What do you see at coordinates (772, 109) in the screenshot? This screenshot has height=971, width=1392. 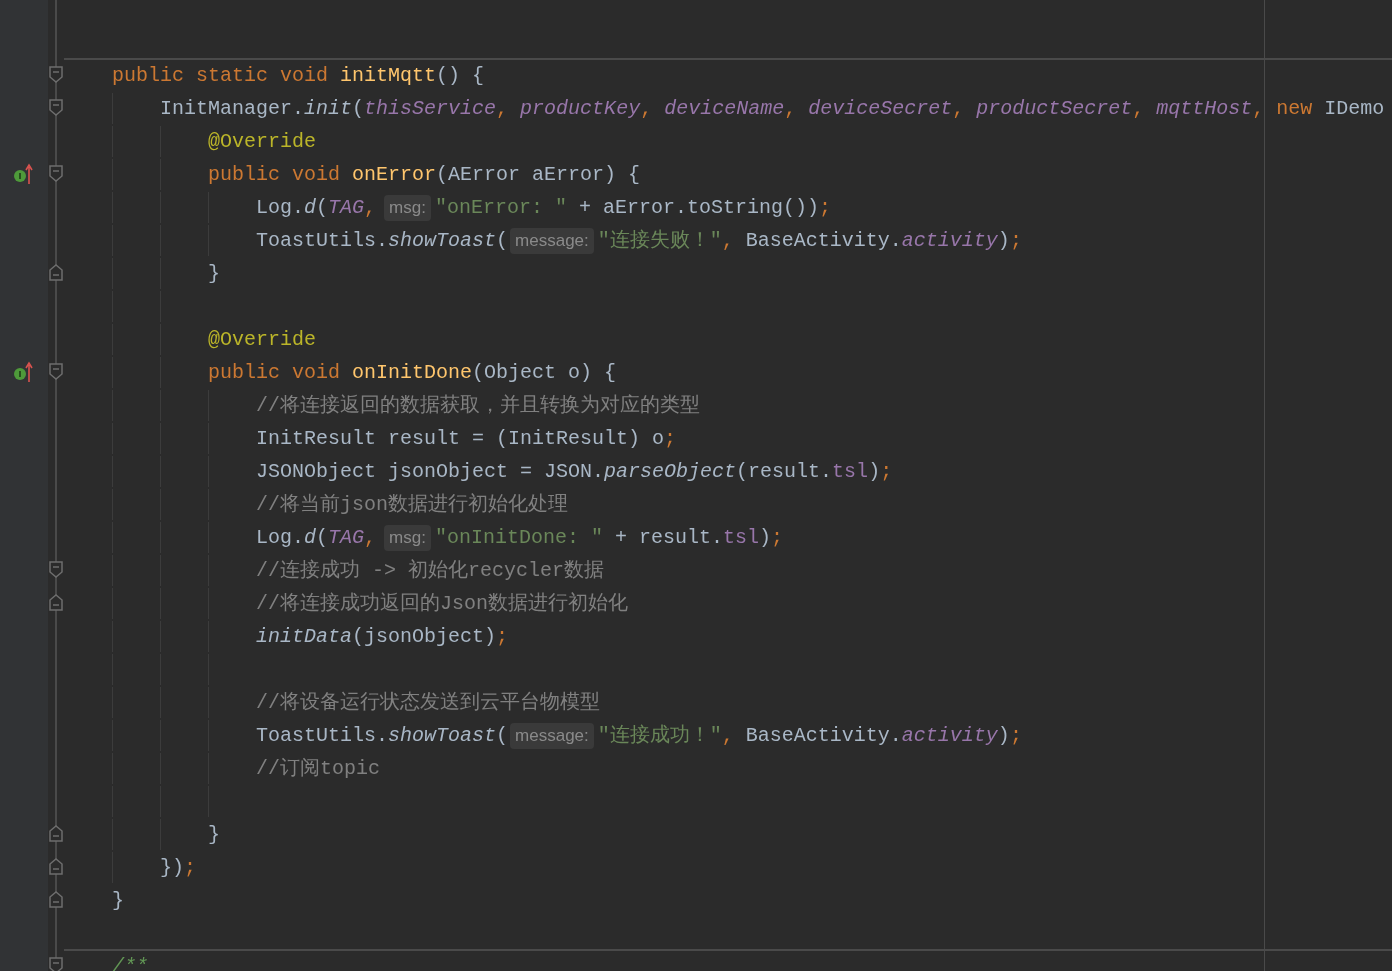 I see `code-text: InitManager.init(thisService, productKey, deviceName, deviceSecret, productSecret, mqttHost, new IDemo` at bounding box center [772, 109].